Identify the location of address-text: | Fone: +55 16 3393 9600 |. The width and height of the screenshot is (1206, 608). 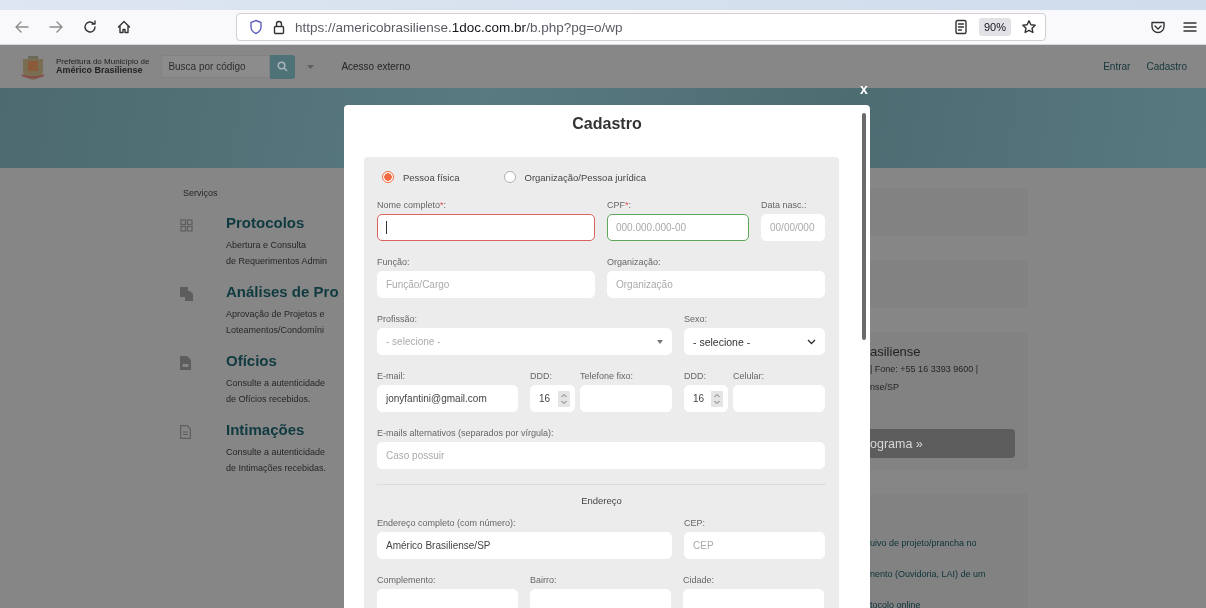
(924, 369).